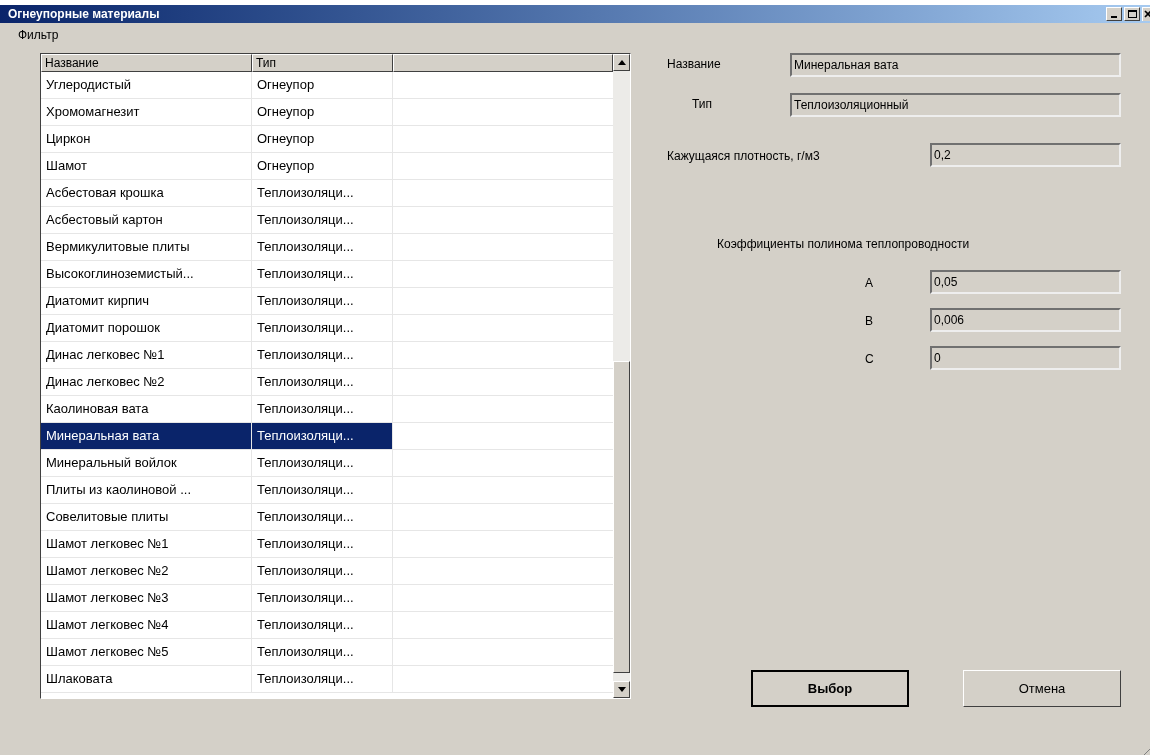 The width and height of the screenshot is (1150, 755). Describe the element at coordinates (830, 688) in the screenshot. I see `dialog-button: Выбор` at that location.